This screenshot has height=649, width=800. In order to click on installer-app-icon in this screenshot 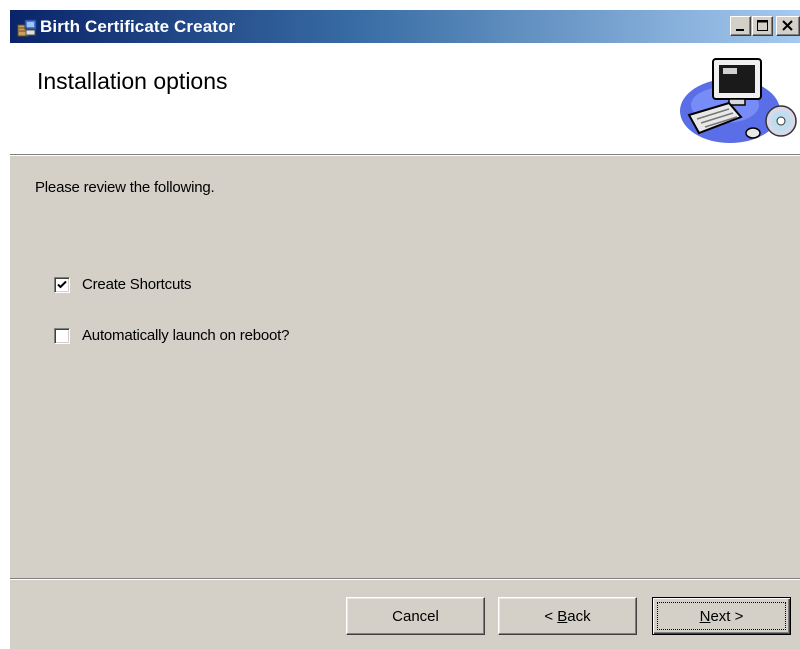, I will do `click(27, 27)`.